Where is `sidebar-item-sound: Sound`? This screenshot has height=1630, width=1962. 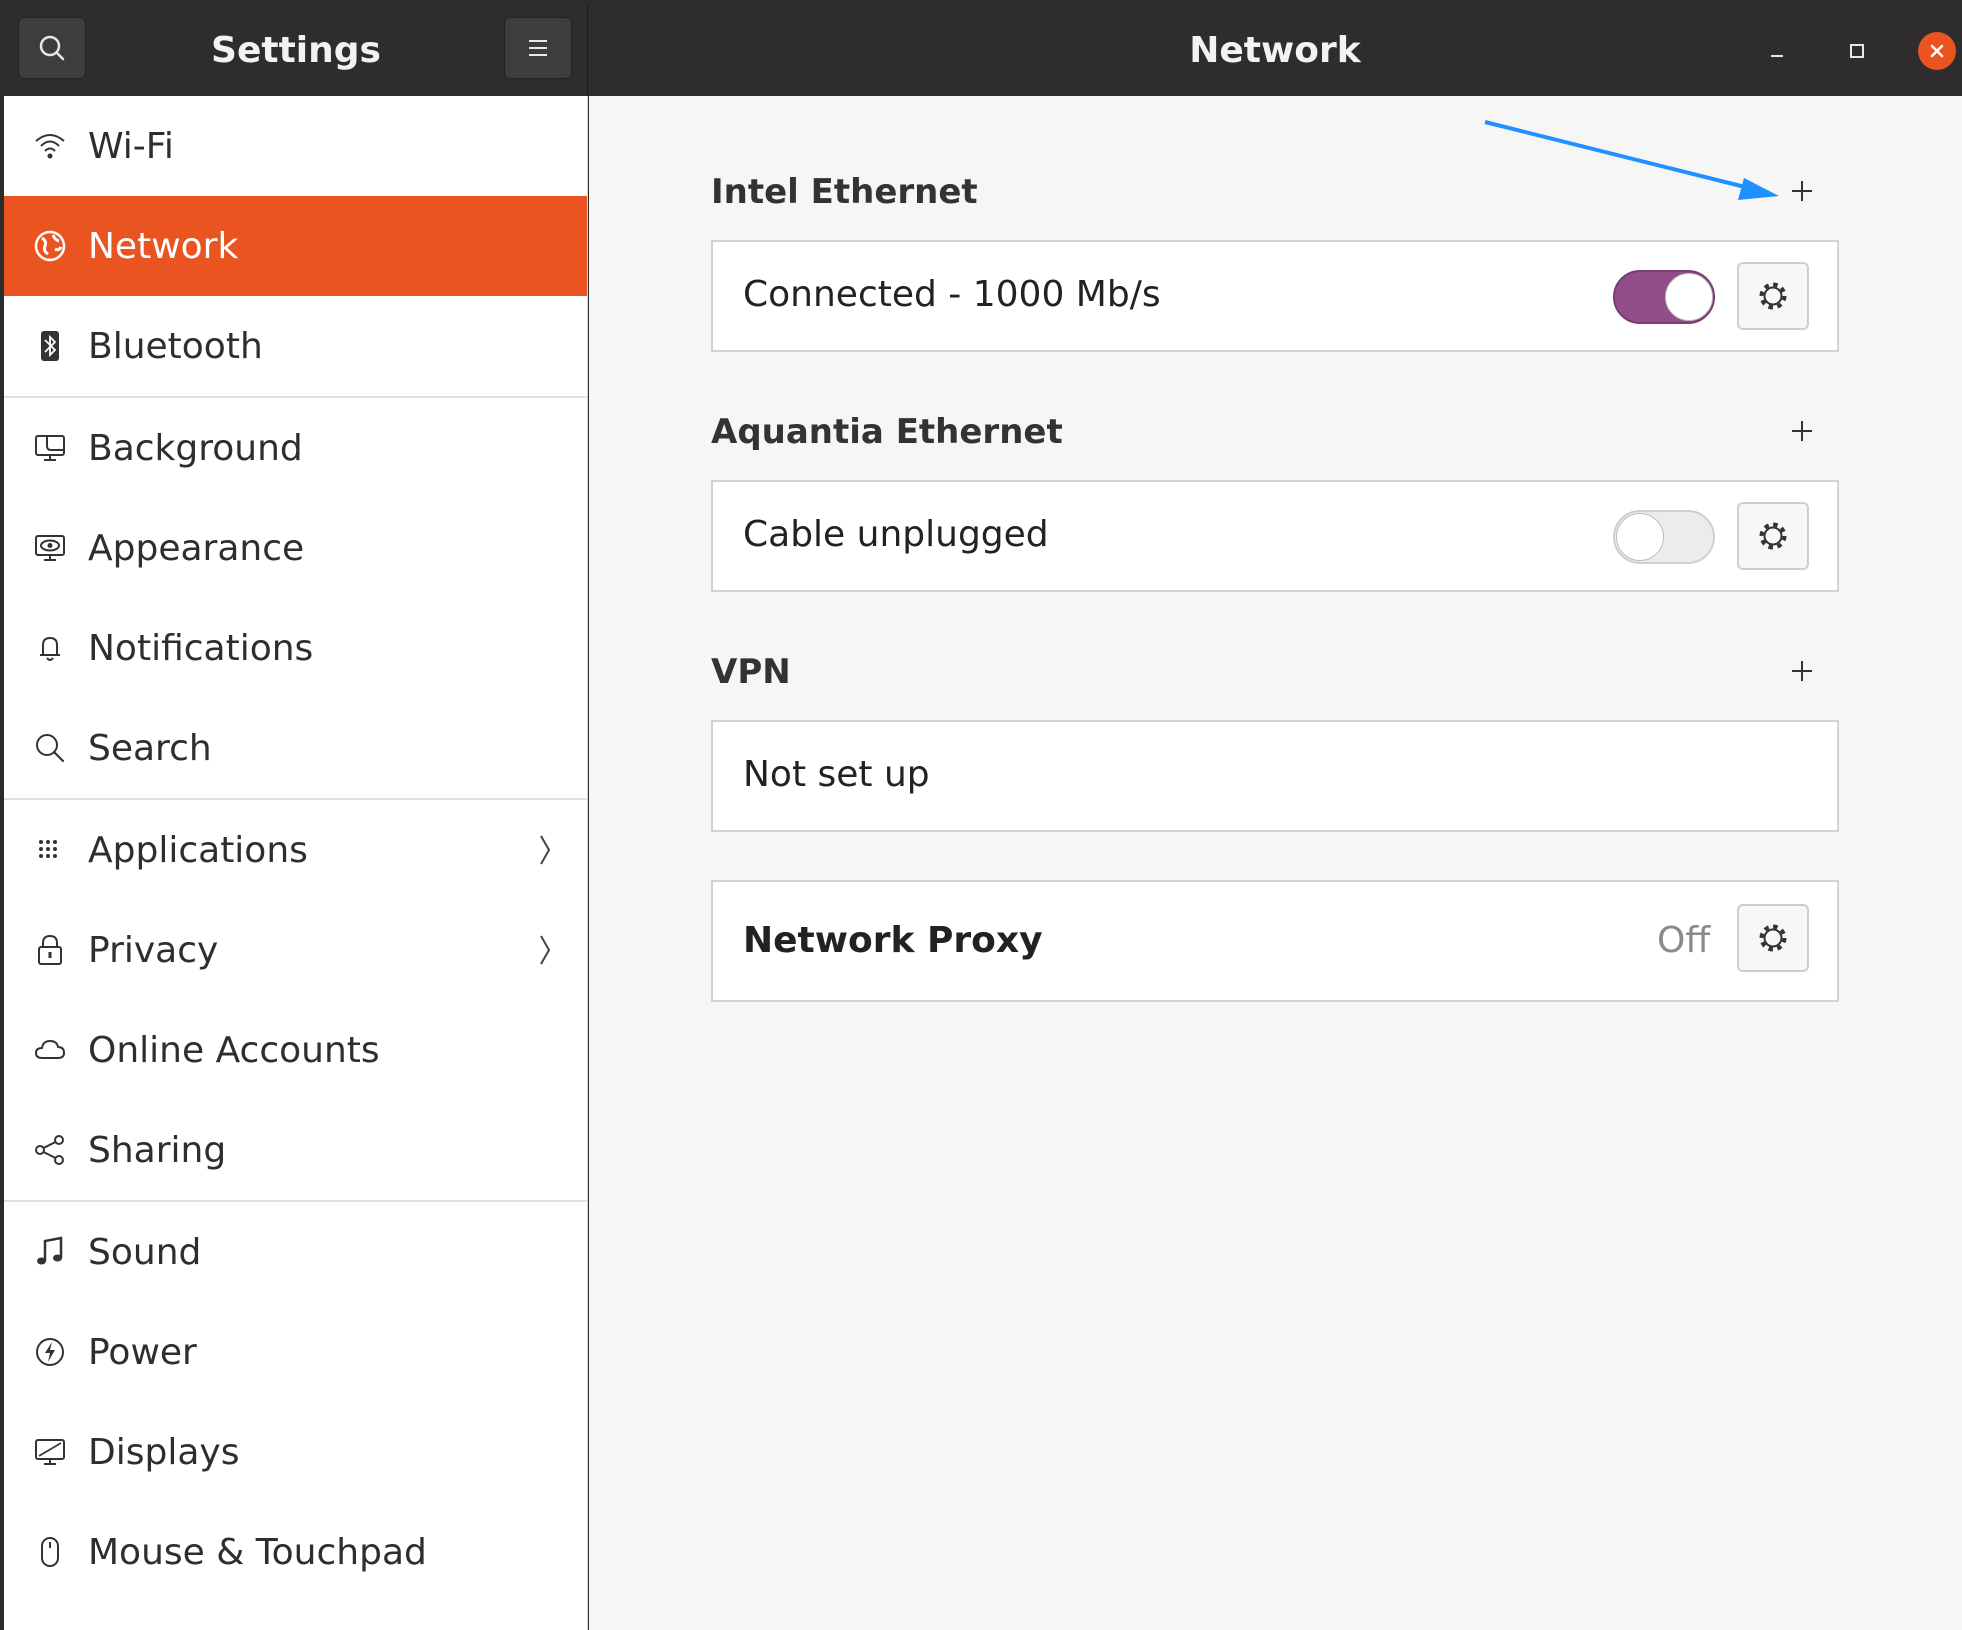 sidebar-item-sound: Sound is located at coordinates (295, 1252).